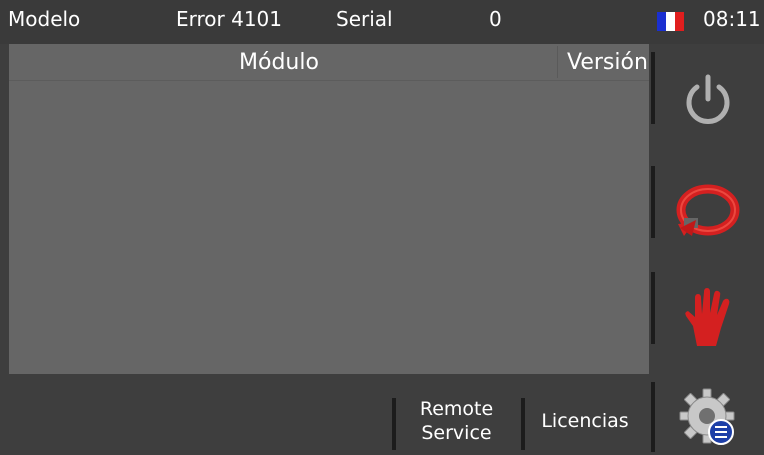 The height and width of the screenshot is (455, 764). What do you see at coordinates (229, 19) in the screenshot?
I see `error-code: Error 4101` at bounding box center [229, 19].